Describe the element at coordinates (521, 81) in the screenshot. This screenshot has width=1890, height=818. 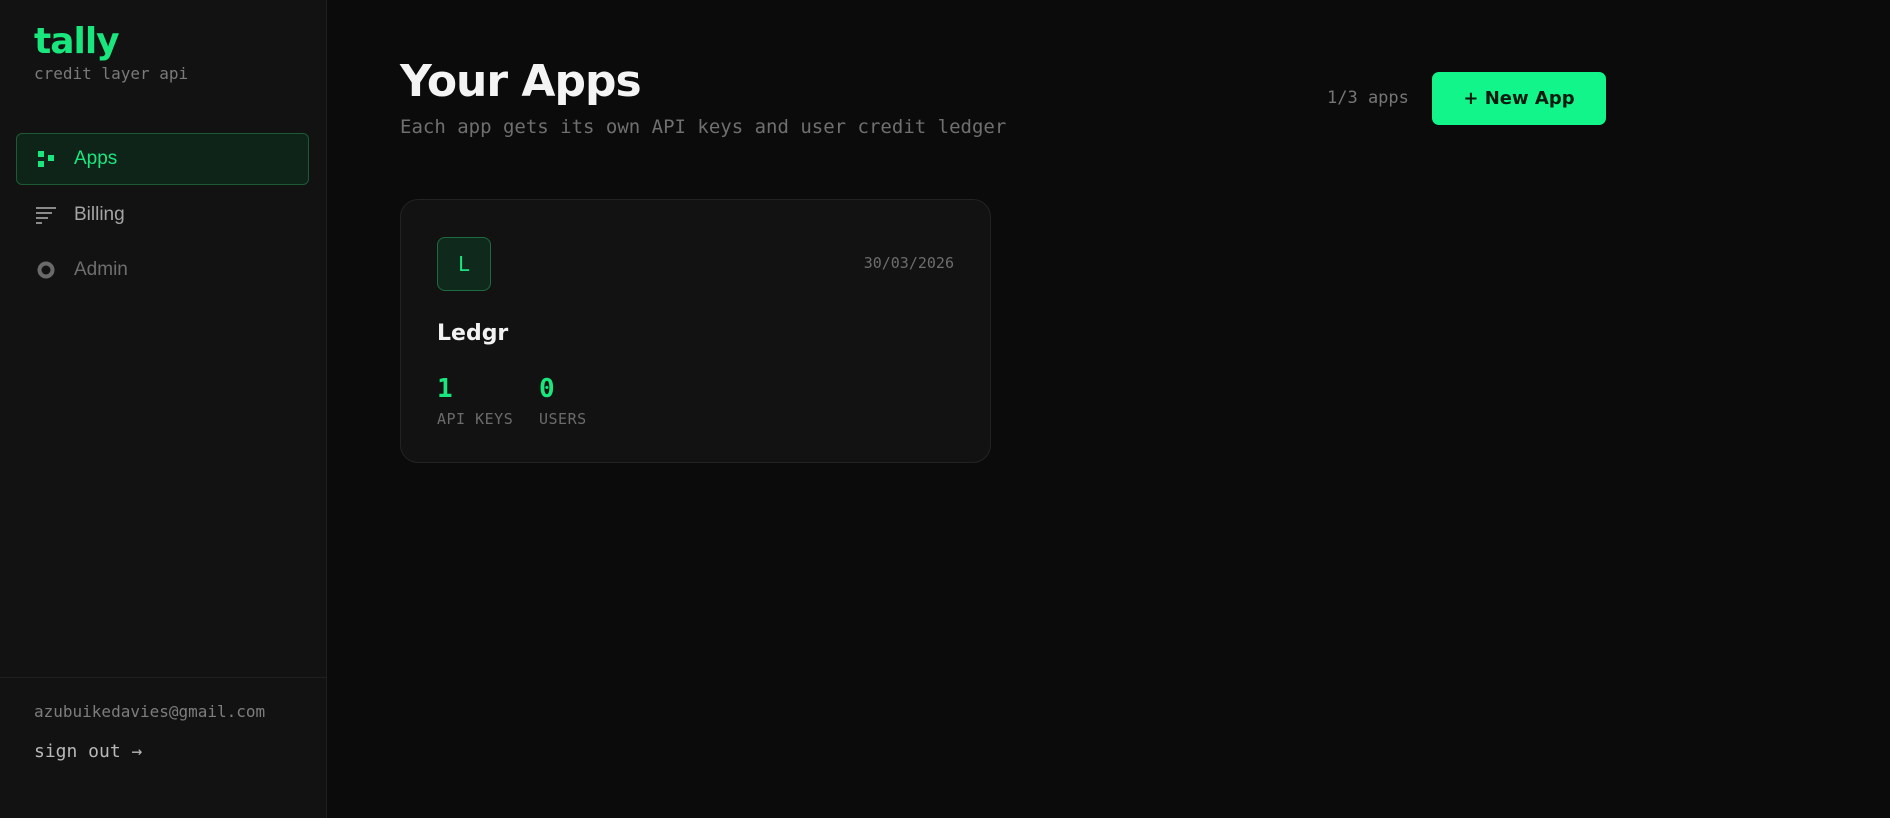
I see `page-title: Your Apps` at that location.